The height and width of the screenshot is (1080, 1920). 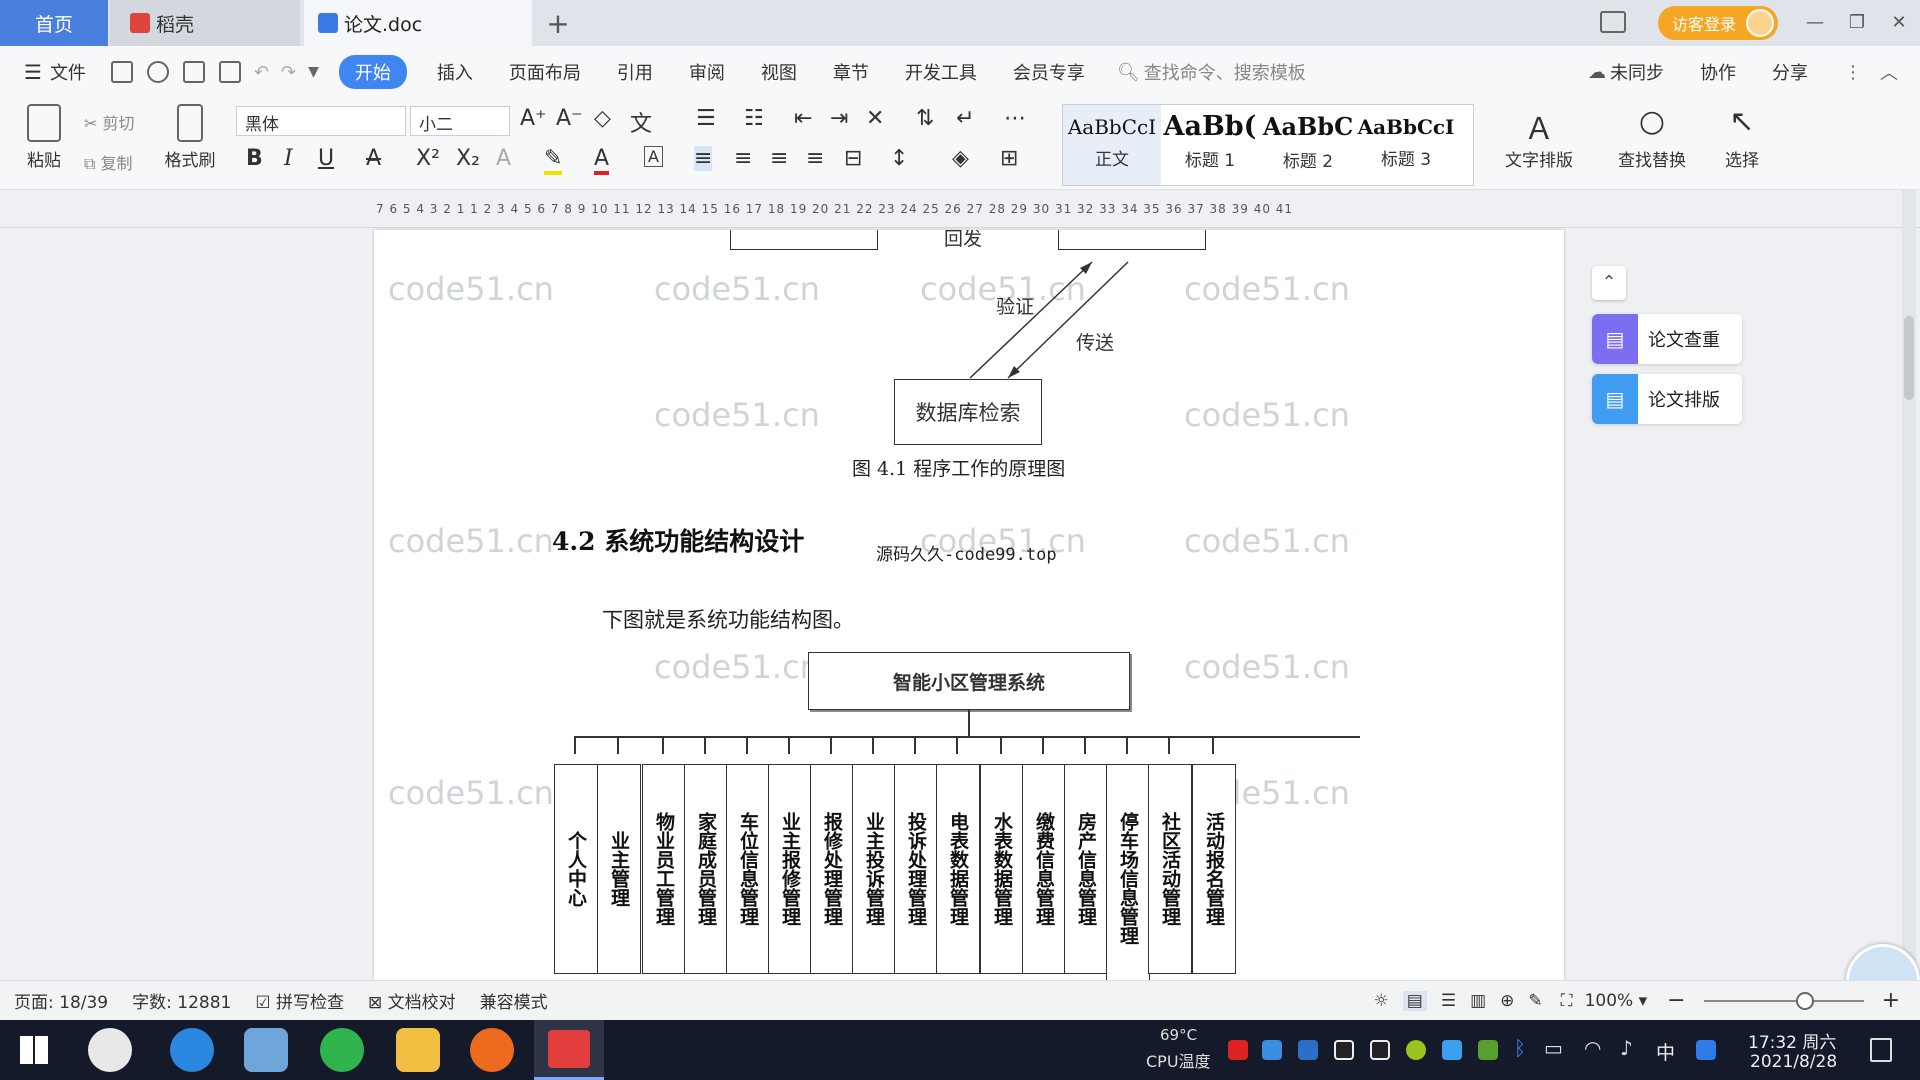 I want to click on wps-taskbar-button, so click(x=569, y=1050).